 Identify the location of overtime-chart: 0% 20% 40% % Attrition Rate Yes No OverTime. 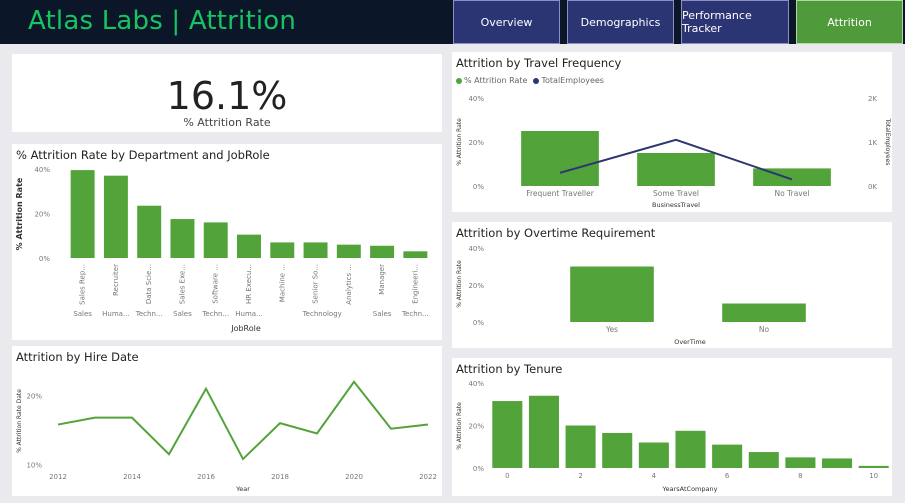
(631, 295).